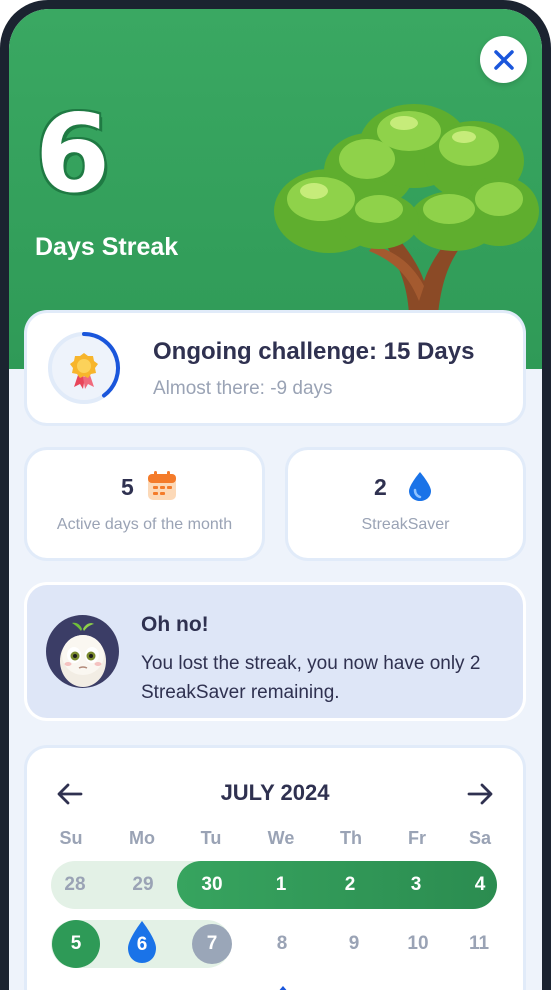 This screenshot has width=551, height=990. What do you see at coordinates (281, 885) in the screenshot?
I see `calendar-day: 1` at bounding box center [281, 885].